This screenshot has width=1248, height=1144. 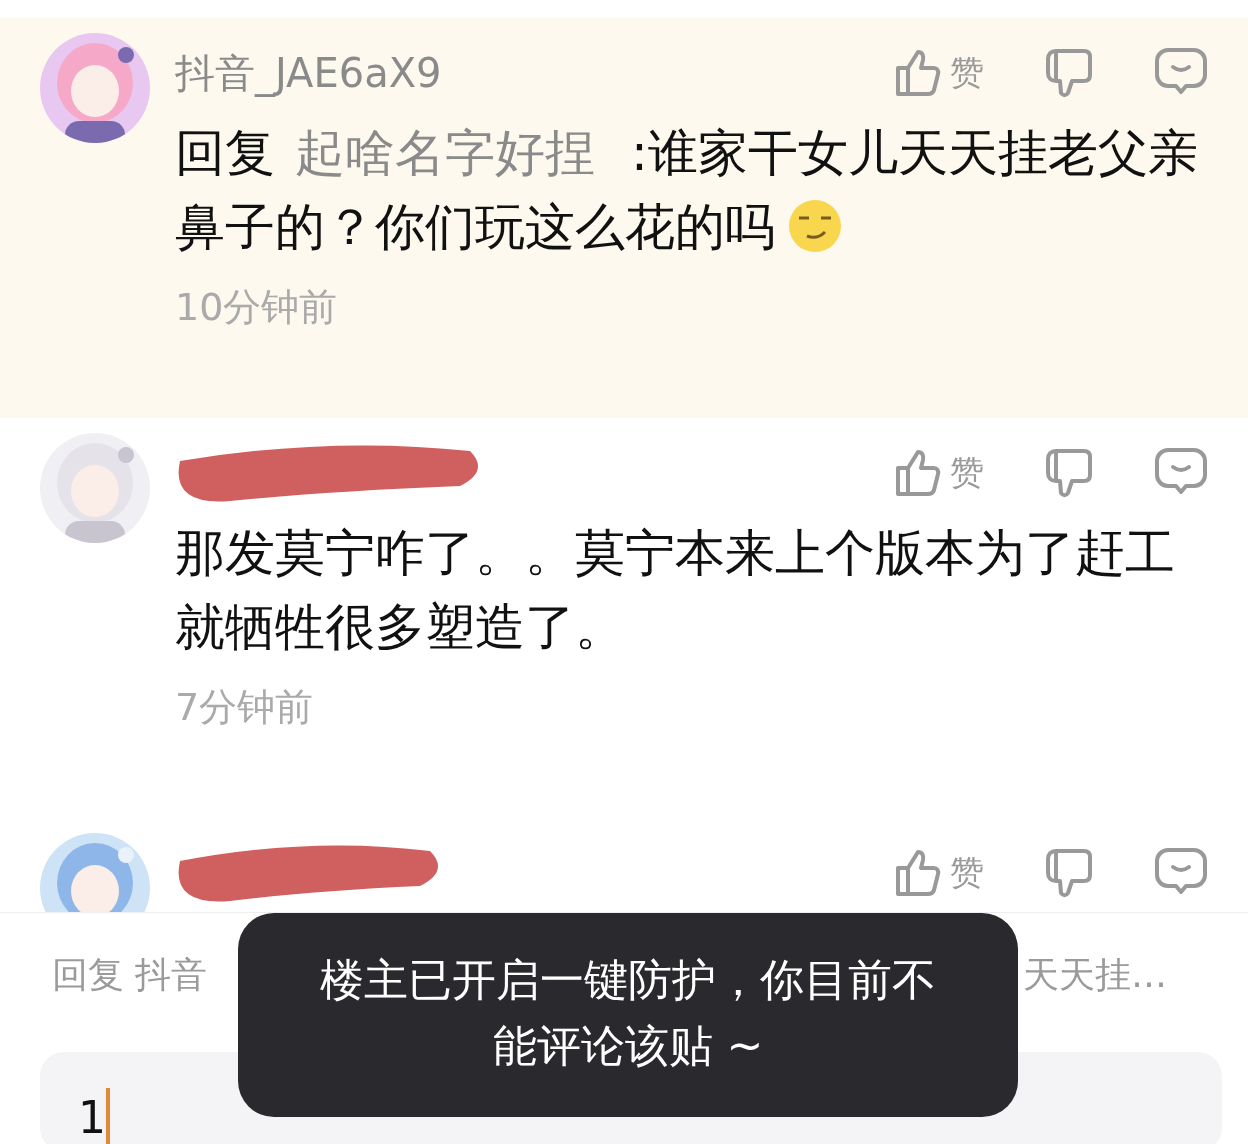 I want to click on protection-toast: 楼主已开启一键防护，你目前不能评论该贴 ~, so click(x=628, y=1015).